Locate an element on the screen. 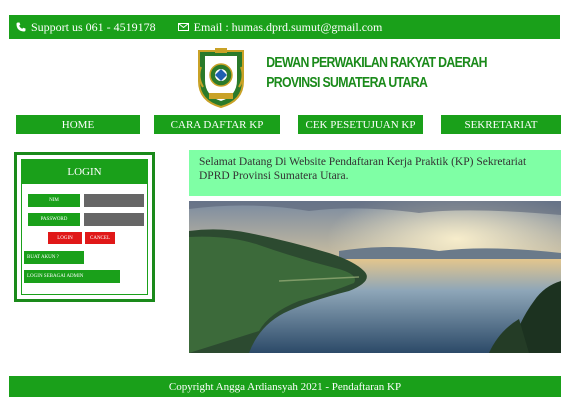 The width and height of the screenshot is (561, 397). nav-sekretariat: SEKRETARIAT is located at coordinates (501, 124).